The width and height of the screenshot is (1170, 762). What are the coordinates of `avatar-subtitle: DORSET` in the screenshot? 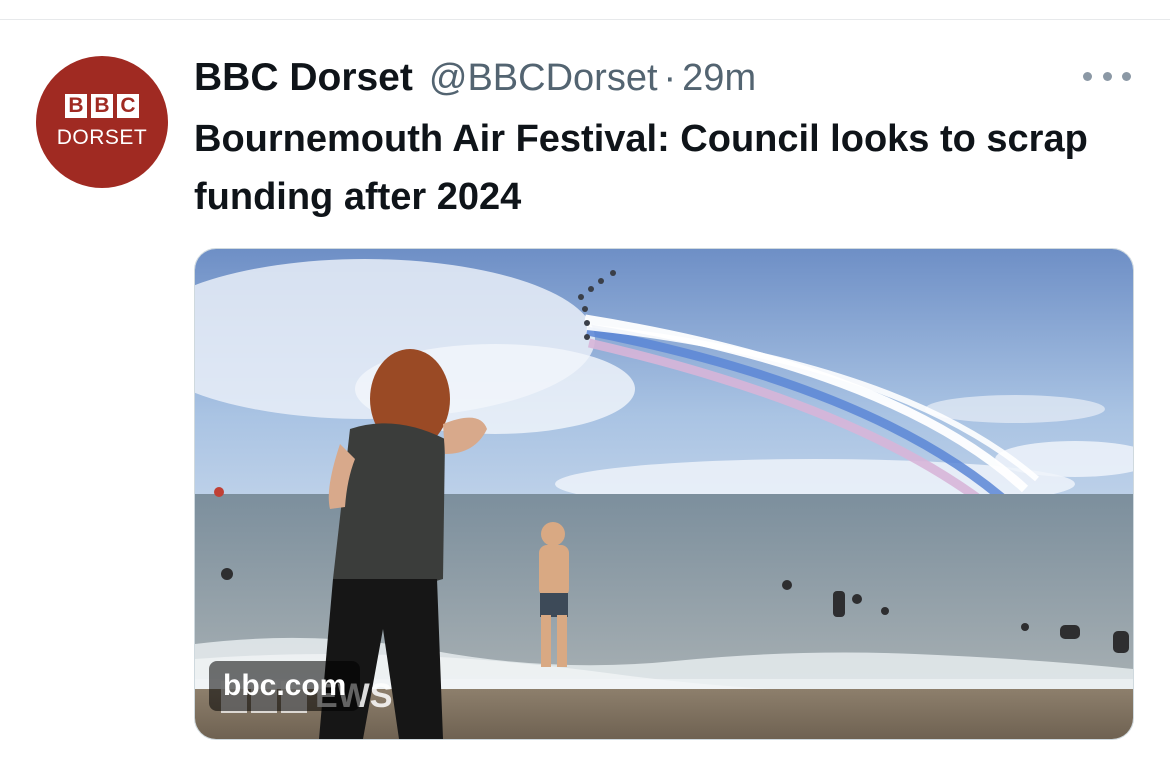 It's located at (102, 137).